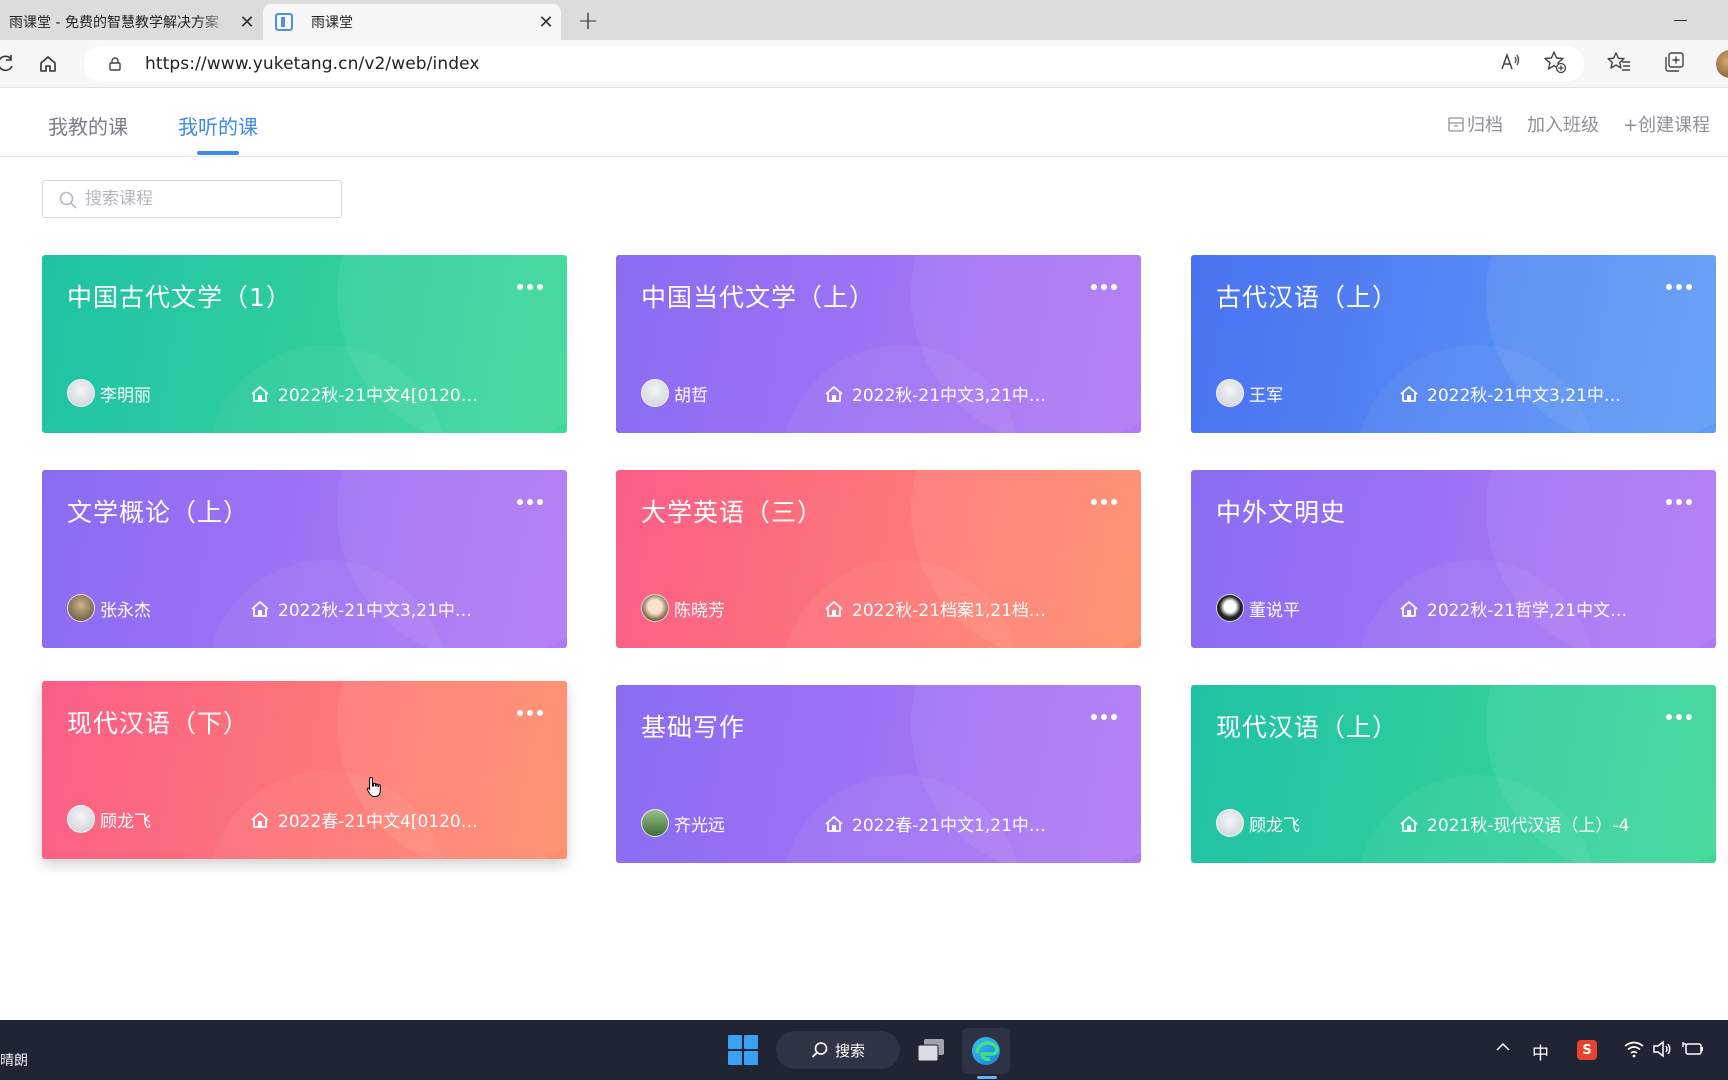 This screenshot has width=1728, height=1080. What do you see at coordinates (205, 199) in the screenshot?
I see `search-input` at bounding box center [205, 199].